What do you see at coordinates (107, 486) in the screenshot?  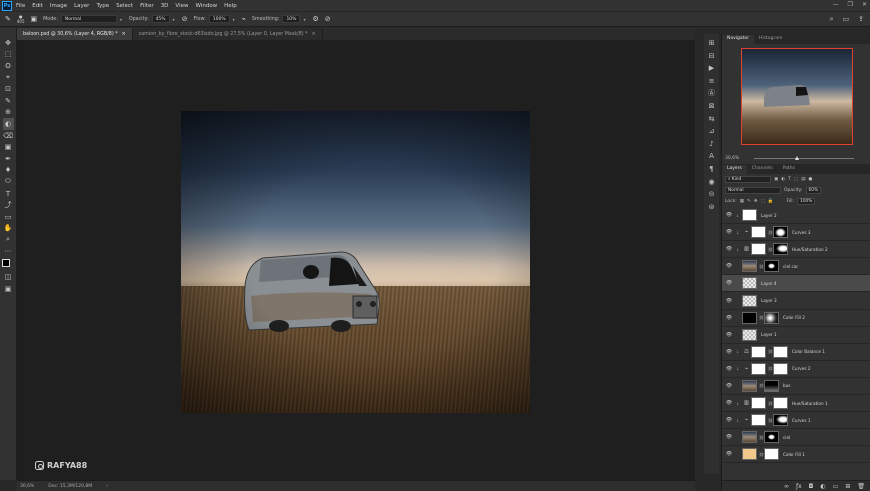 I see `status-menu-arrow-icon: ›` at bounding box center [107, 486].